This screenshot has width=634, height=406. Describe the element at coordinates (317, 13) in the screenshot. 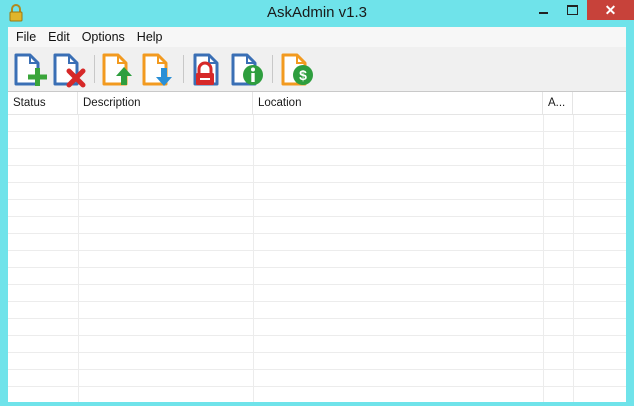

I see `title-bar: AskAdmin v1.3 ✕` at that location.